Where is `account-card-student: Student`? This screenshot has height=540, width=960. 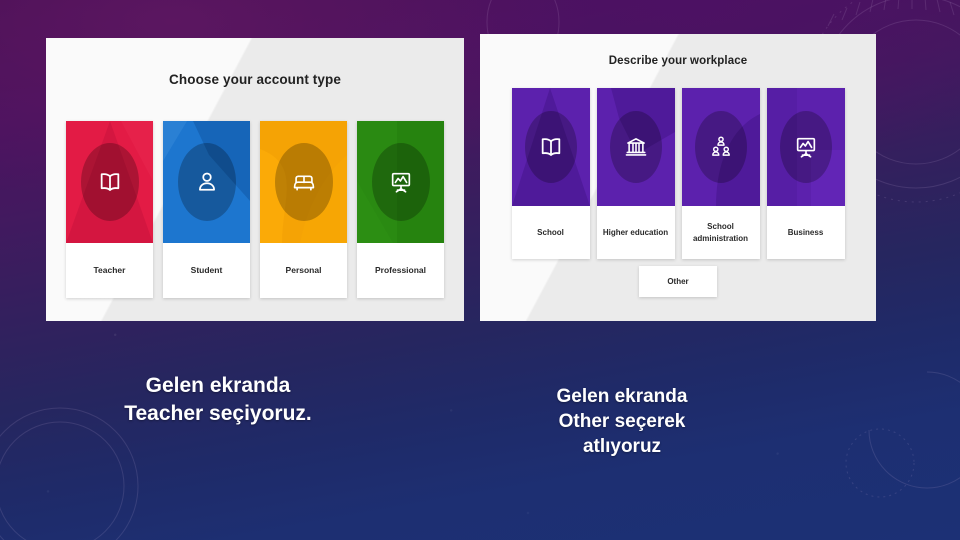 account-card-student: Student is located at coordinates (206, 209).